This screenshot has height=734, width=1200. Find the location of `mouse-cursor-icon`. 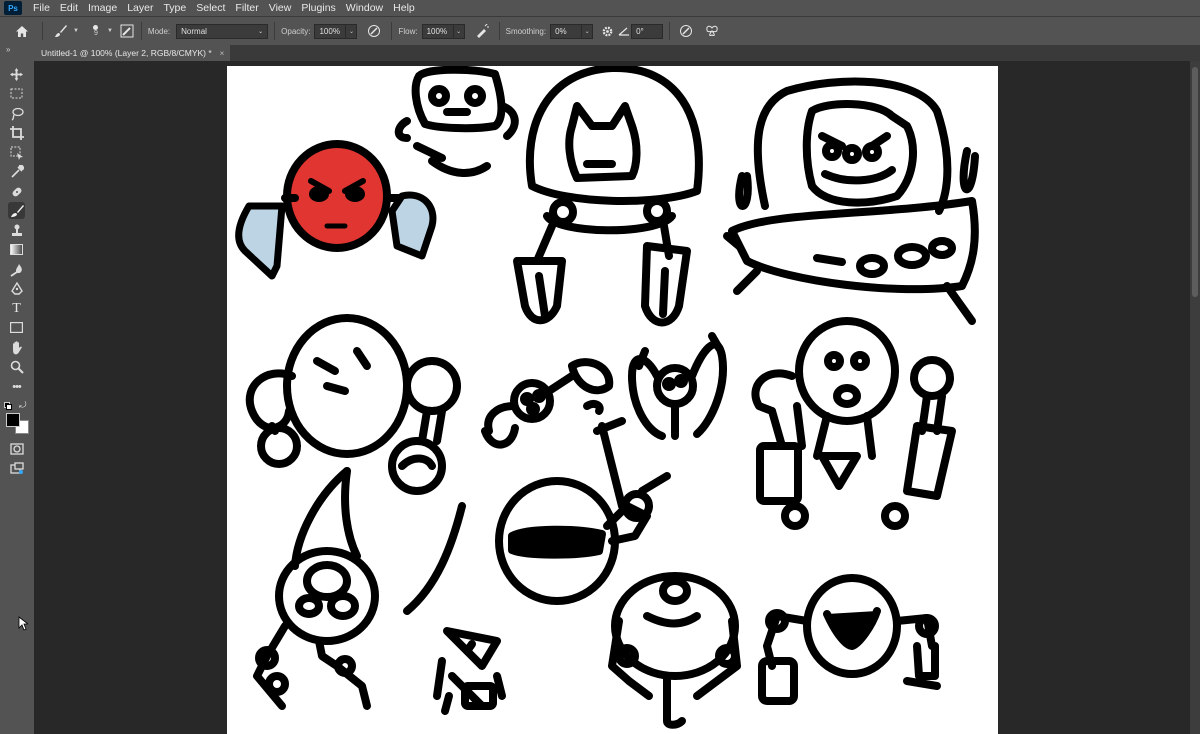

mouse-cursor-icon is located at coordinates (24, 626).